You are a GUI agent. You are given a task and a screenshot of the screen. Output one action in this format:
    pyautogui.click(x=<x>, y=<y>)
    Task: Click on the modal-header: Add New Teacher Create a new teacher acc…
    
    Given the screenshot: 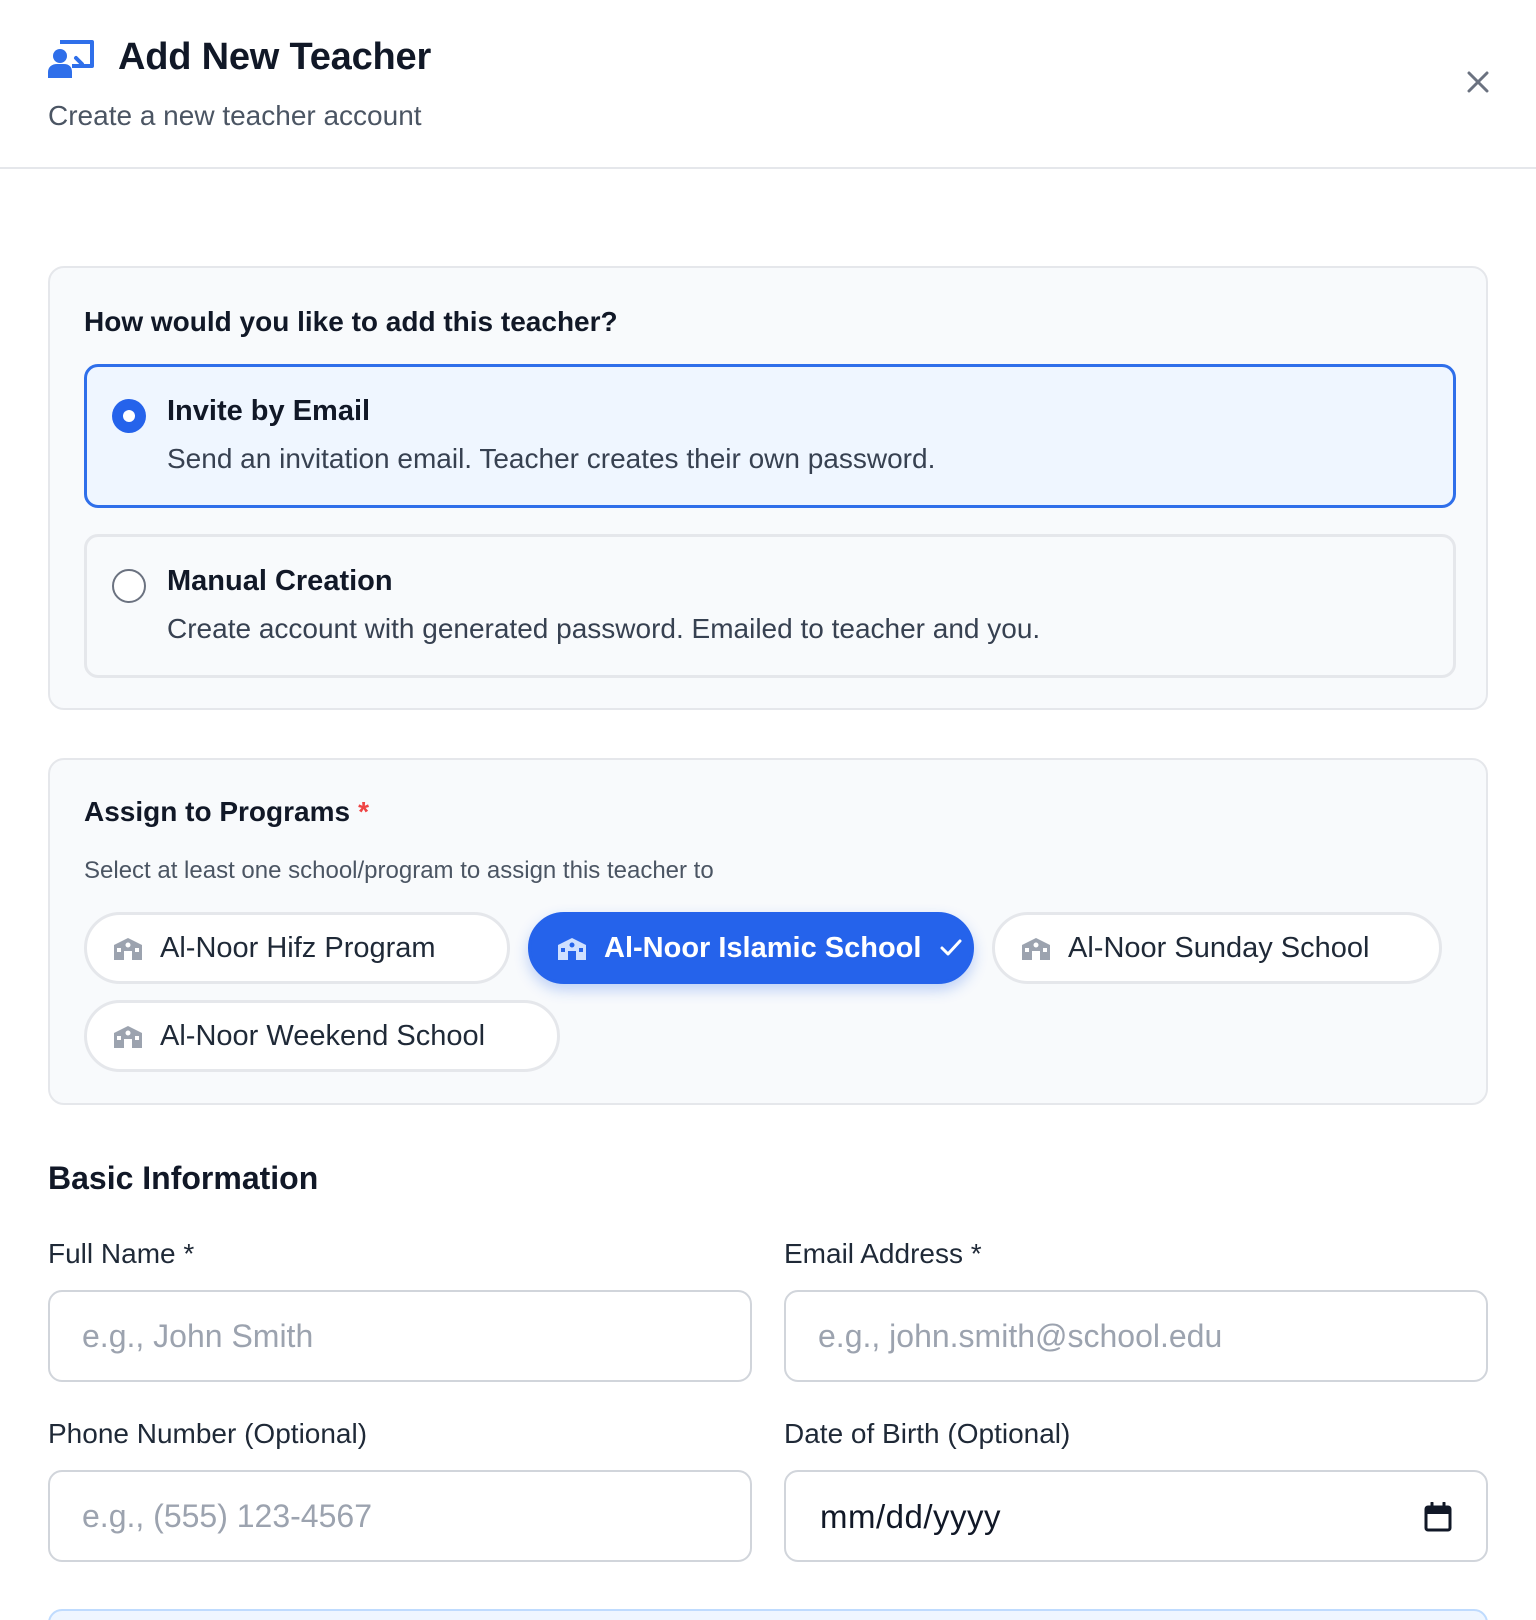 What is the action you would take?
    pyautogui.click(x=768, y=84)
    